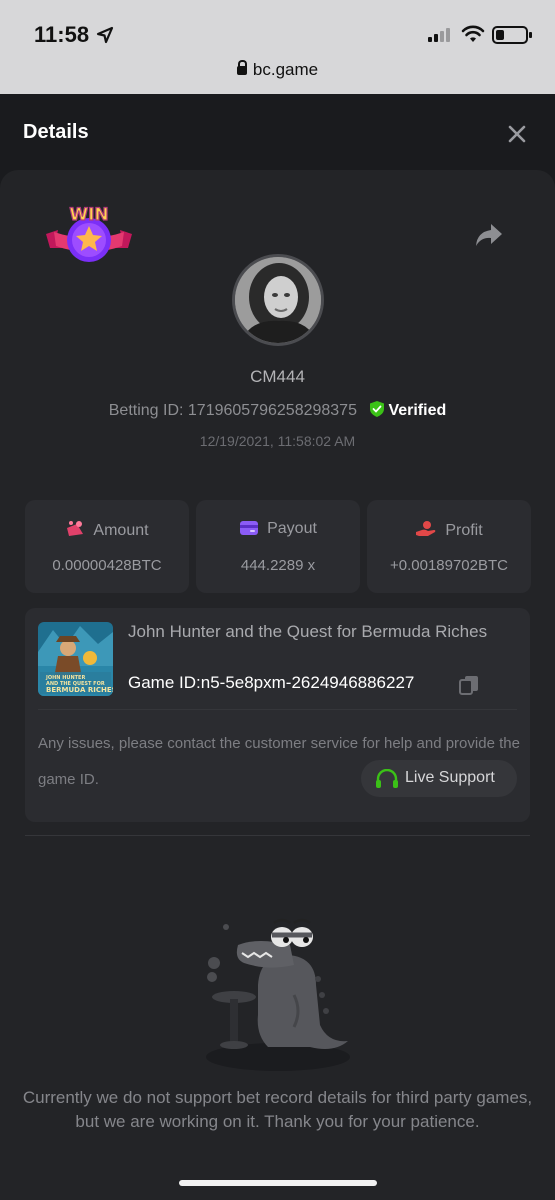 This screenshot has height=1200, width=555. What do you see at coordinates (439, 35) in the screenshot?
I see `cellular-signal-icon` at bounding box center [439, 35].